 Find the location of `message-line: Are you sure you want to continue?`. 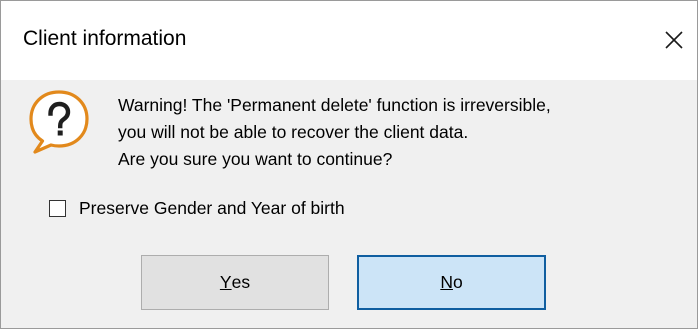

message-line: Are you sure you want to continue? is located at coordinates (255, 159).